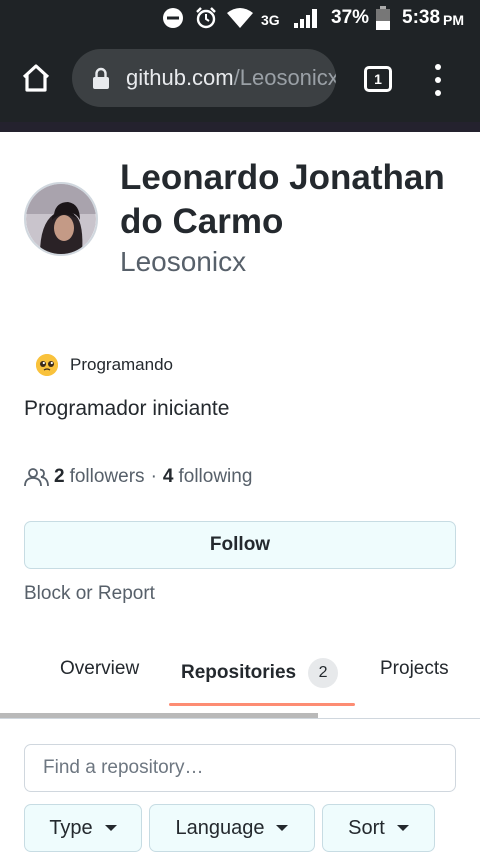 Image resolution: width=480 pixels, height=854 pixels. I want to click on profile-username: Leosonicx, so click(183, 261).